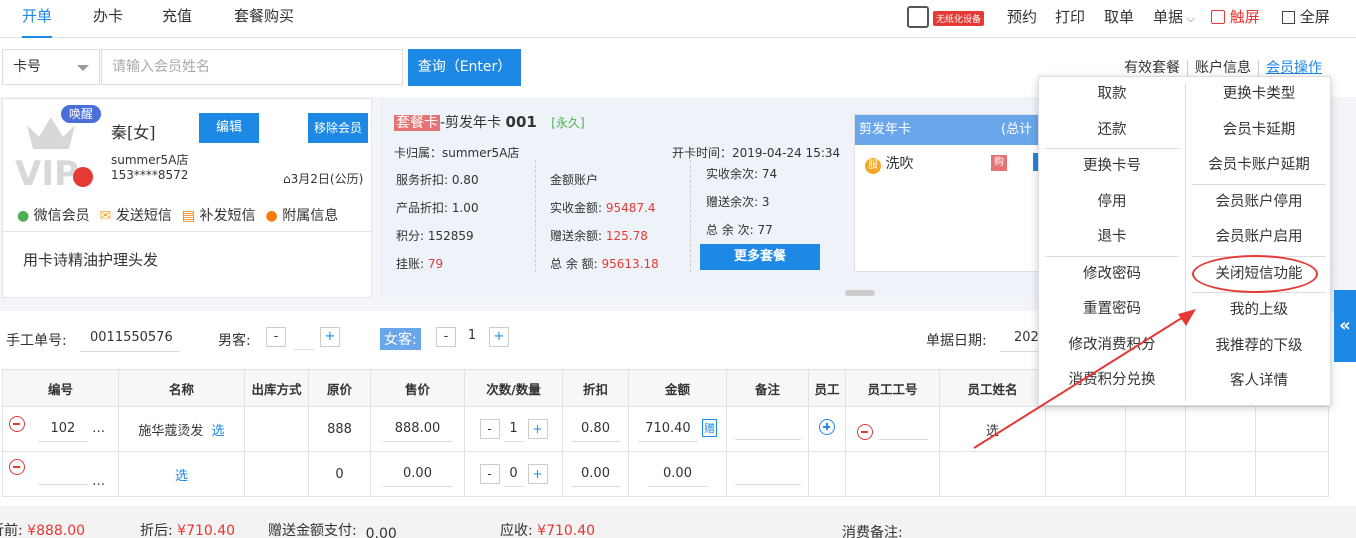 The height and width of the screenshot is (538, 1356). Describe the element at coordinates (738, 202) in the screenshot. I see `gift-times: 赠送余次: 3` at that location.